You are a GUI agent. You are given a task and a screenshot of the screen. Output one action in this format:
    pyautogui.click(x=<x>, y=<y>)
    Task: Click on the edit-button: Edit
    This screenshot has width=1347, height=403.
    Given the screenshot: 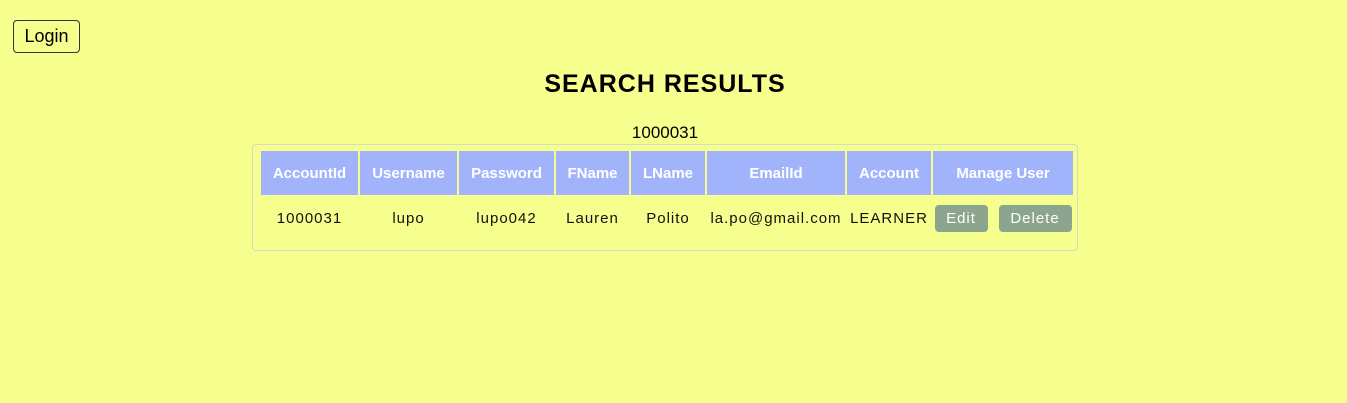 What is the action you would take?
    pyautogui.click(x=961, y=218)
    